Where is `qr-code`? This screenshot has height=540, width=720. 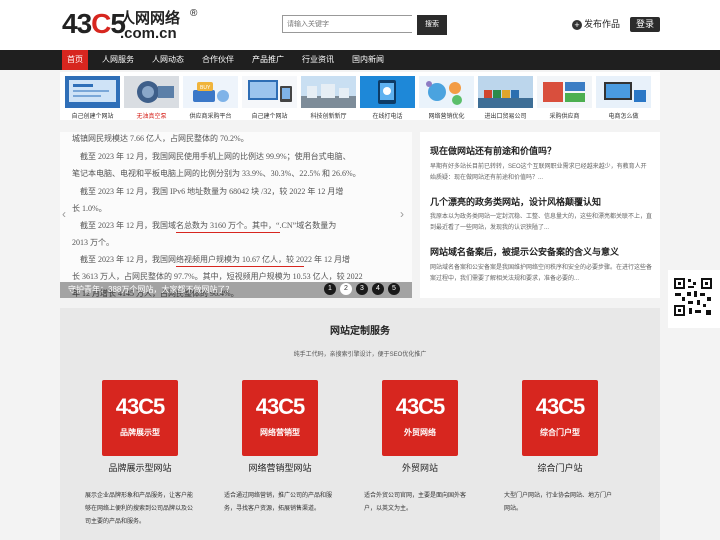 qr-code is located at coordinates (694, 299).